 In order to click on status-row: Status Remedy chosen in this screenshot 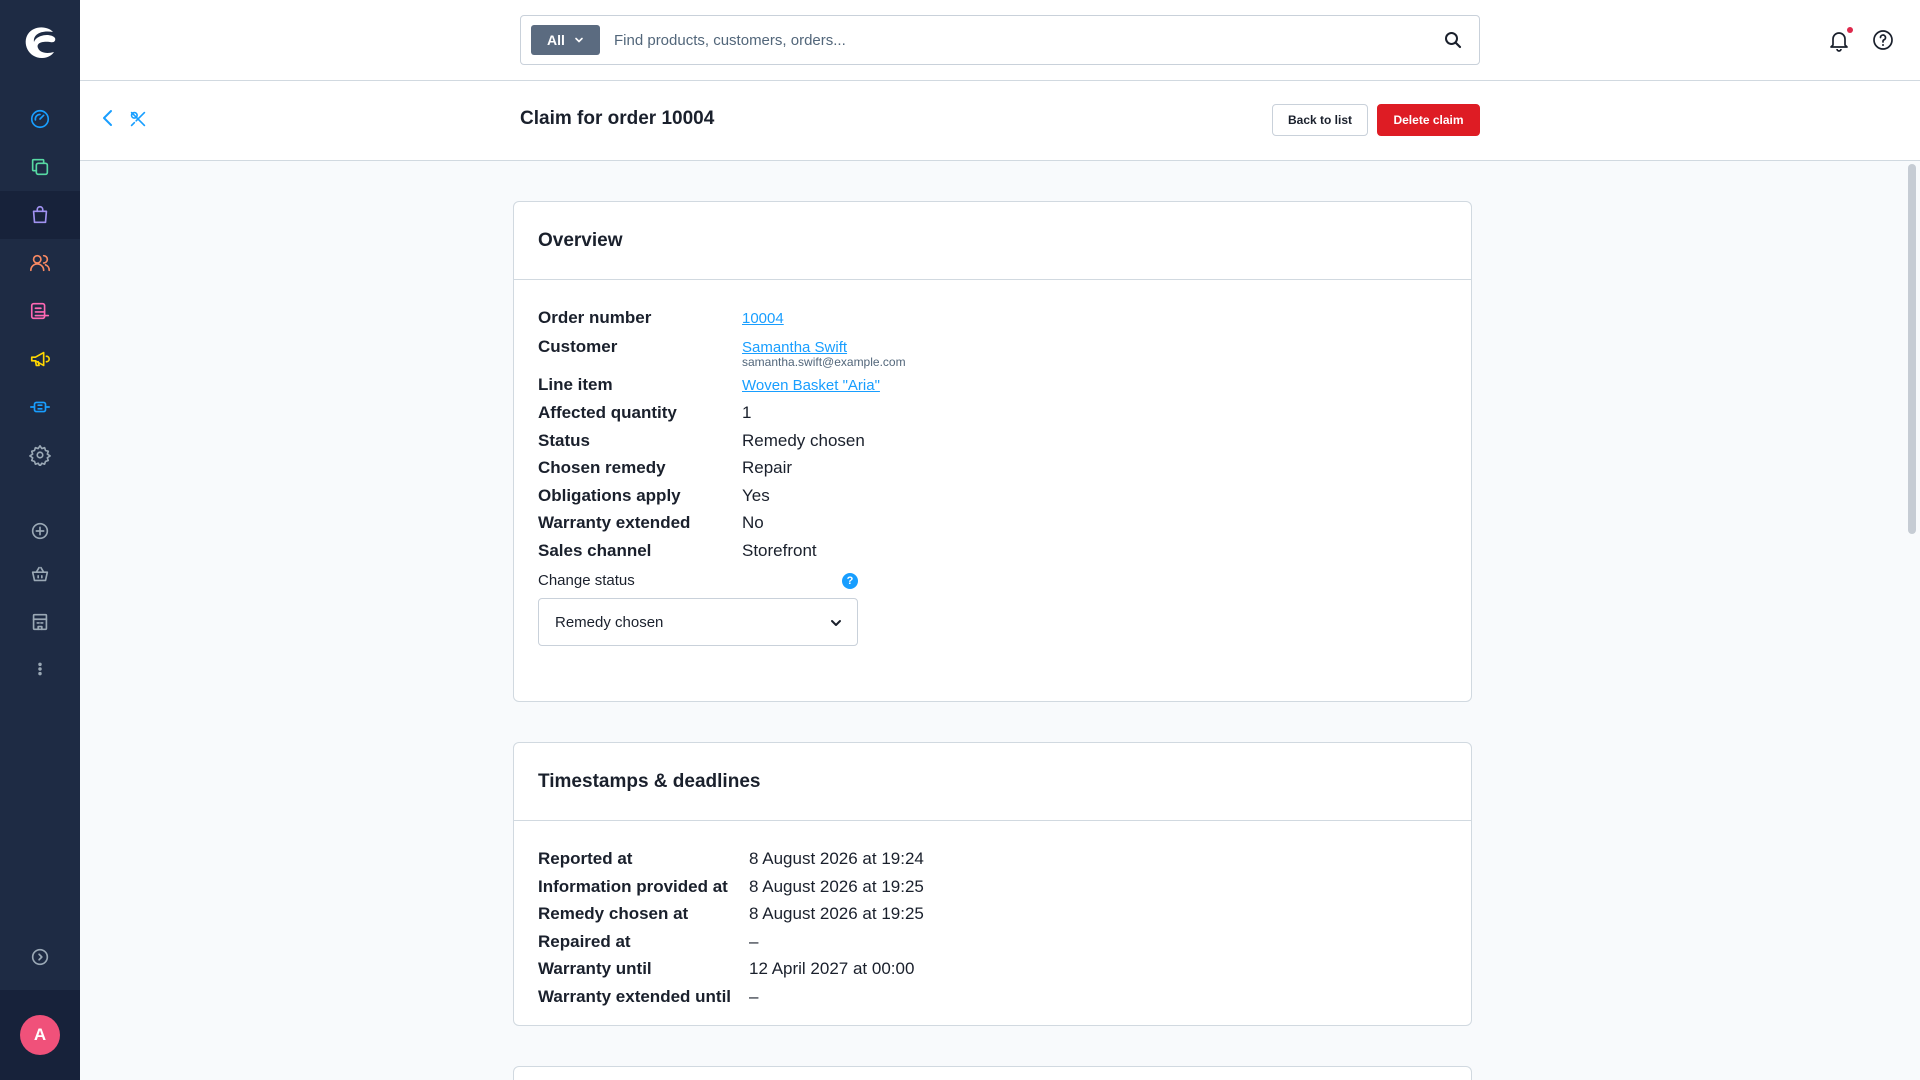, I will do `click(992, 441)`.